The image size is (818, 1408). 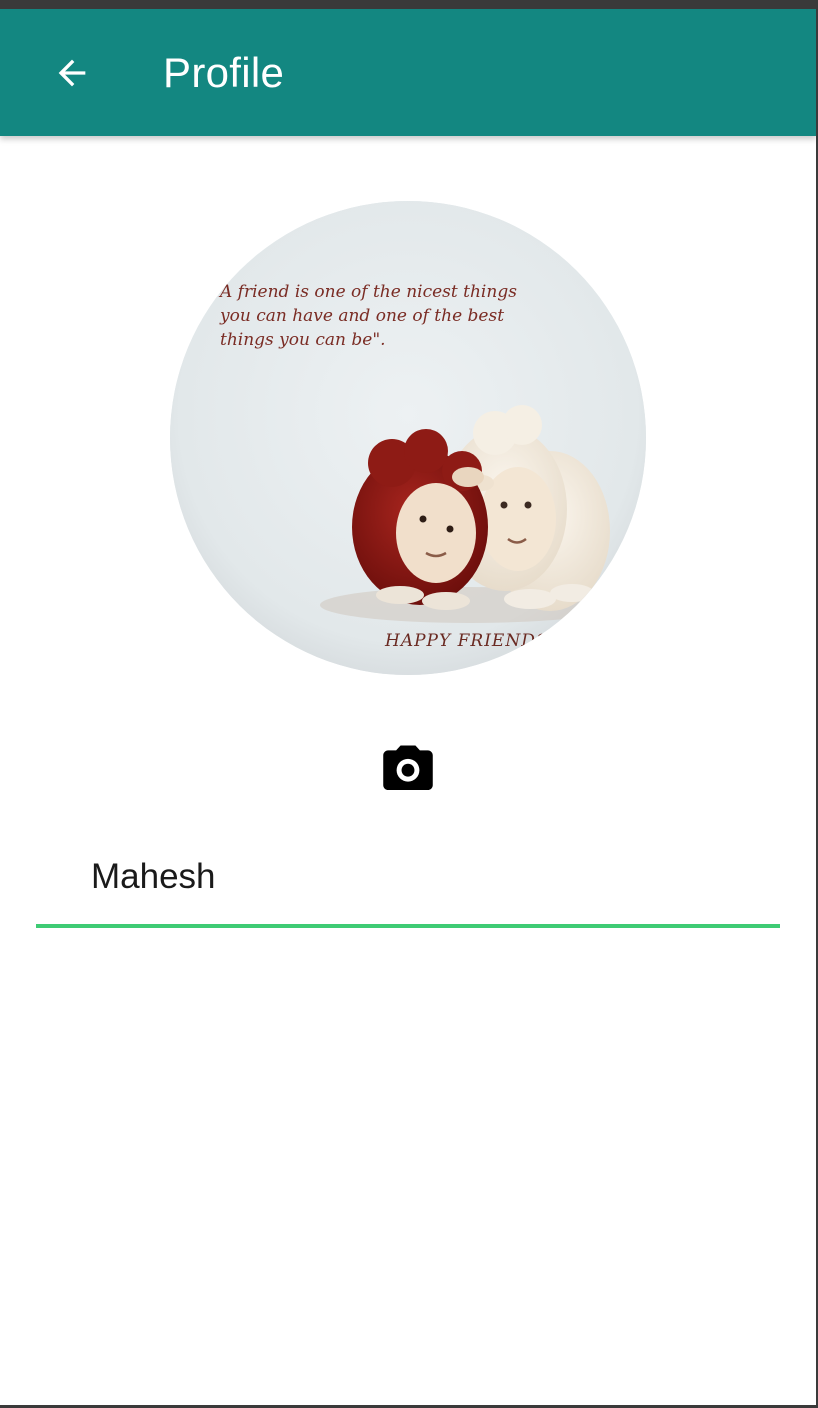 I want to click on photo-quote-line-1: A friend is one of the nicest things, so click(x=367, y=292).